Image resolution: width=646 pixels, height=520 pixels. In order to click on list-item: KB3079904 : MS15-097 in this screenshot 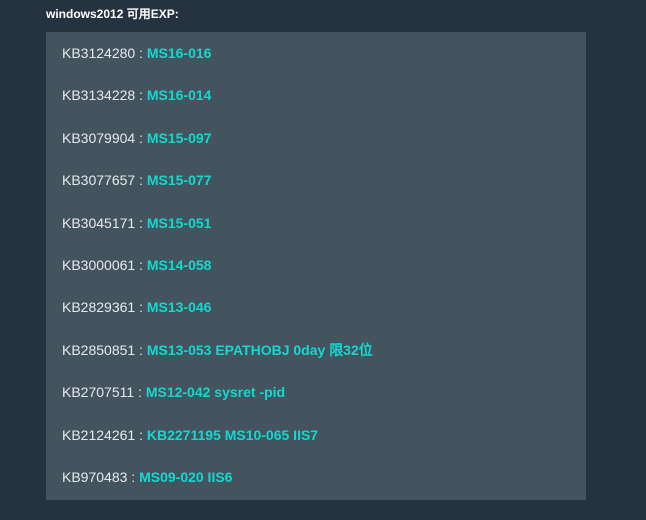, I will do `click(324, 149)`.